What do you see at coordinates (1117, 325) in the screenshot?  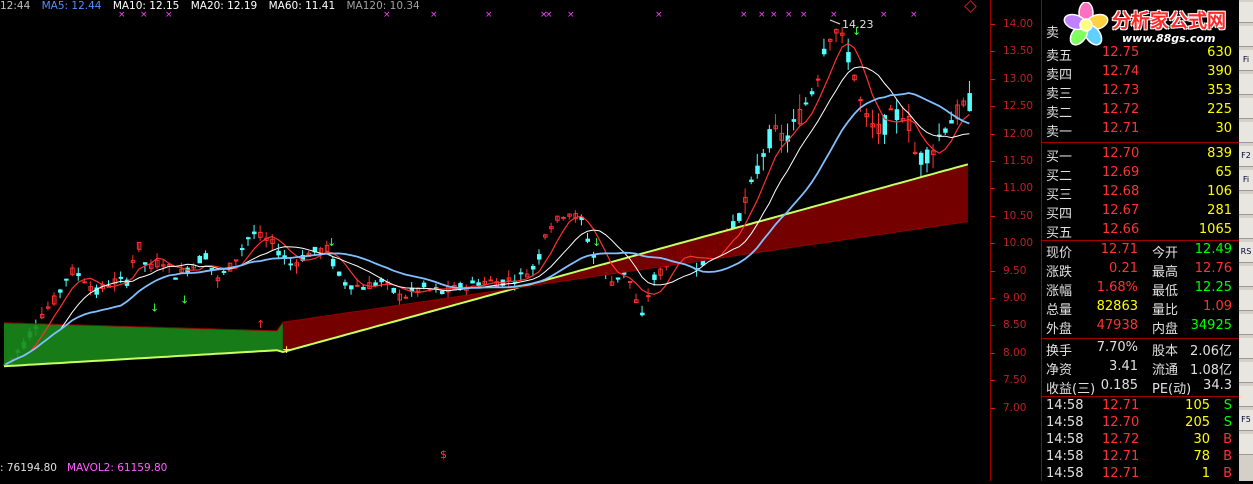 I see `stat-value: 47938` at bounding box center [1117, 325].